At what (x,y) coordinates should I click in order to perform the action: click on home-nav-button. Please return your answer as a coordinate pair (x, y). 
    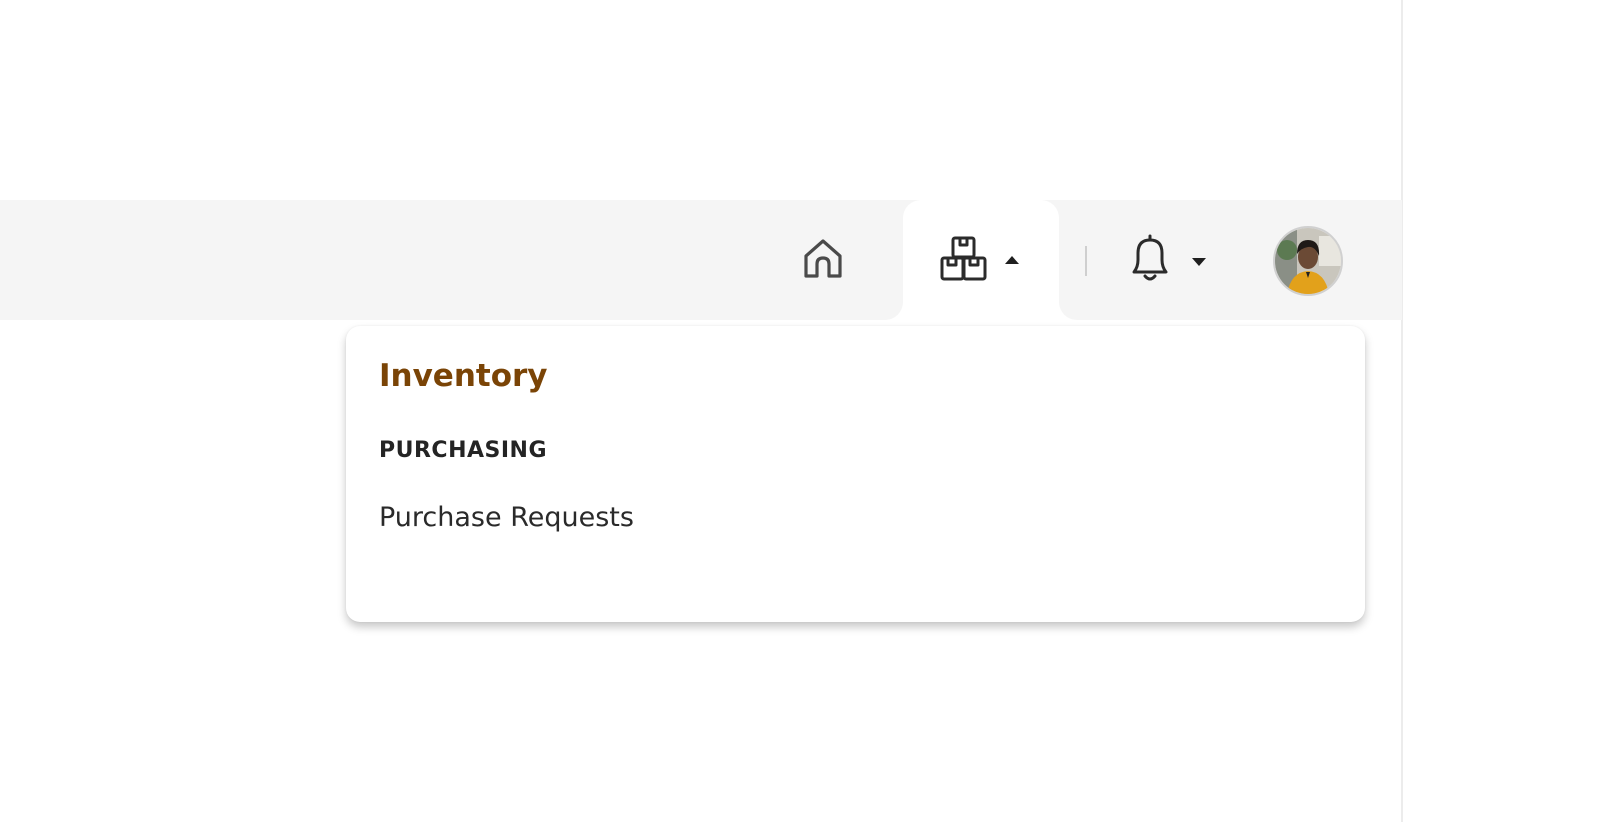
    Looking at the image, I should click on (823, 259).